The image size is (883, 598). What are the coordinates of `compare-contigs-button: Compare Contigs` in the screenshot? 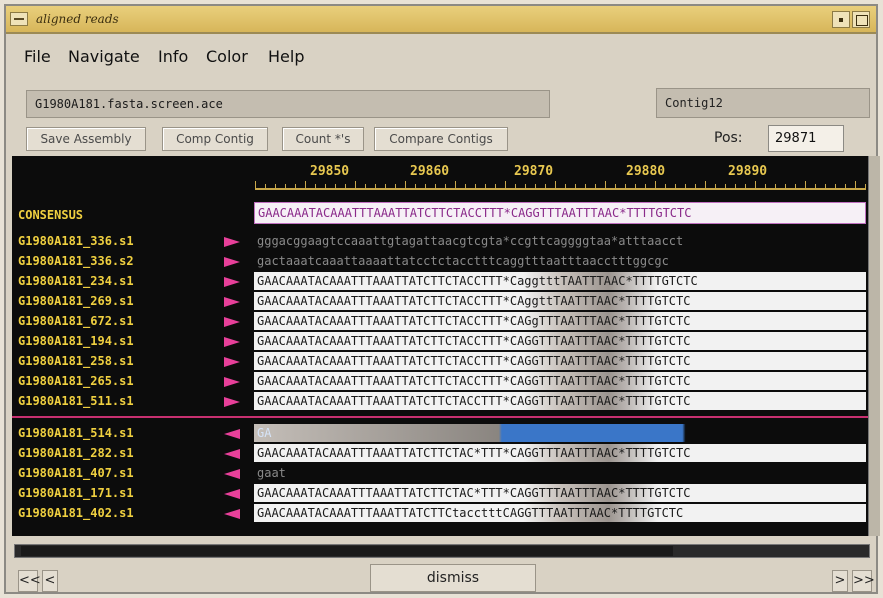 It's located at (441, 139).